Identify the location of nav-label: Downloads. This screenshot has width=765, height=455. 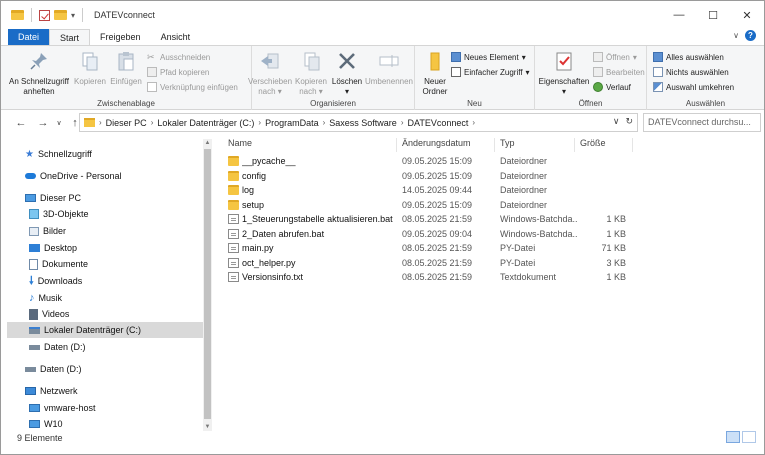
(60, 281).